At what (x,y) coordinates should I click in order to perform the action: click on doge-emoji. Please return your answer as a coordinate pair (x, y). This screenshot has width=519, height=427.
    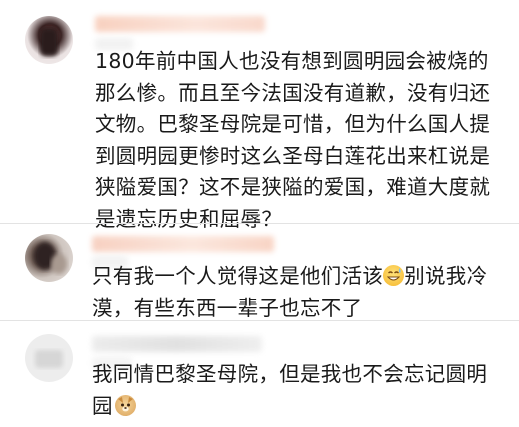
    Looking at the image, I should click on (125, 405).